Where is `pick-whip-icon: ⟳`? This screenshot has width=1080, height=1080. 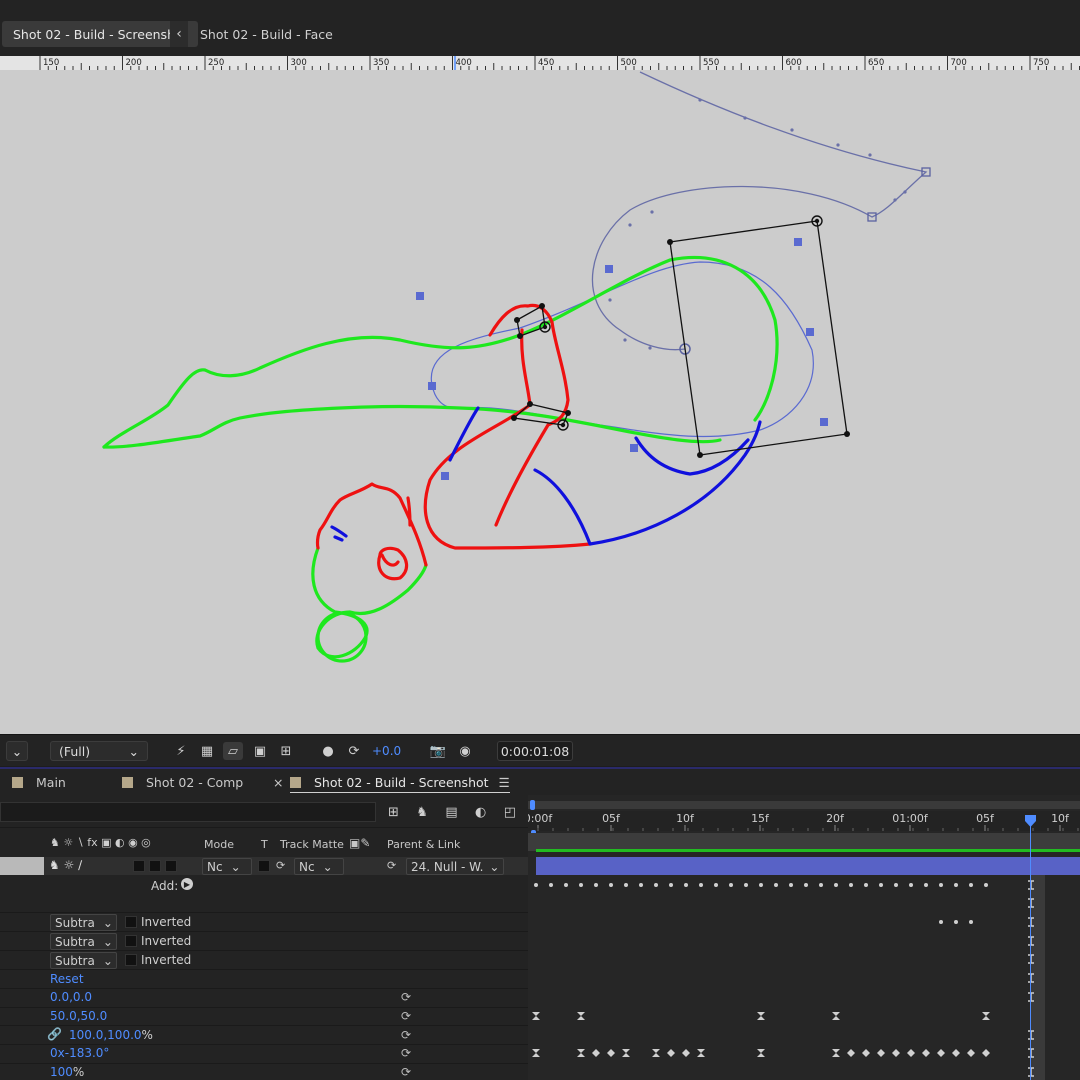 pick-whip-icon: ⟳ is located at coordinates (391, 865).